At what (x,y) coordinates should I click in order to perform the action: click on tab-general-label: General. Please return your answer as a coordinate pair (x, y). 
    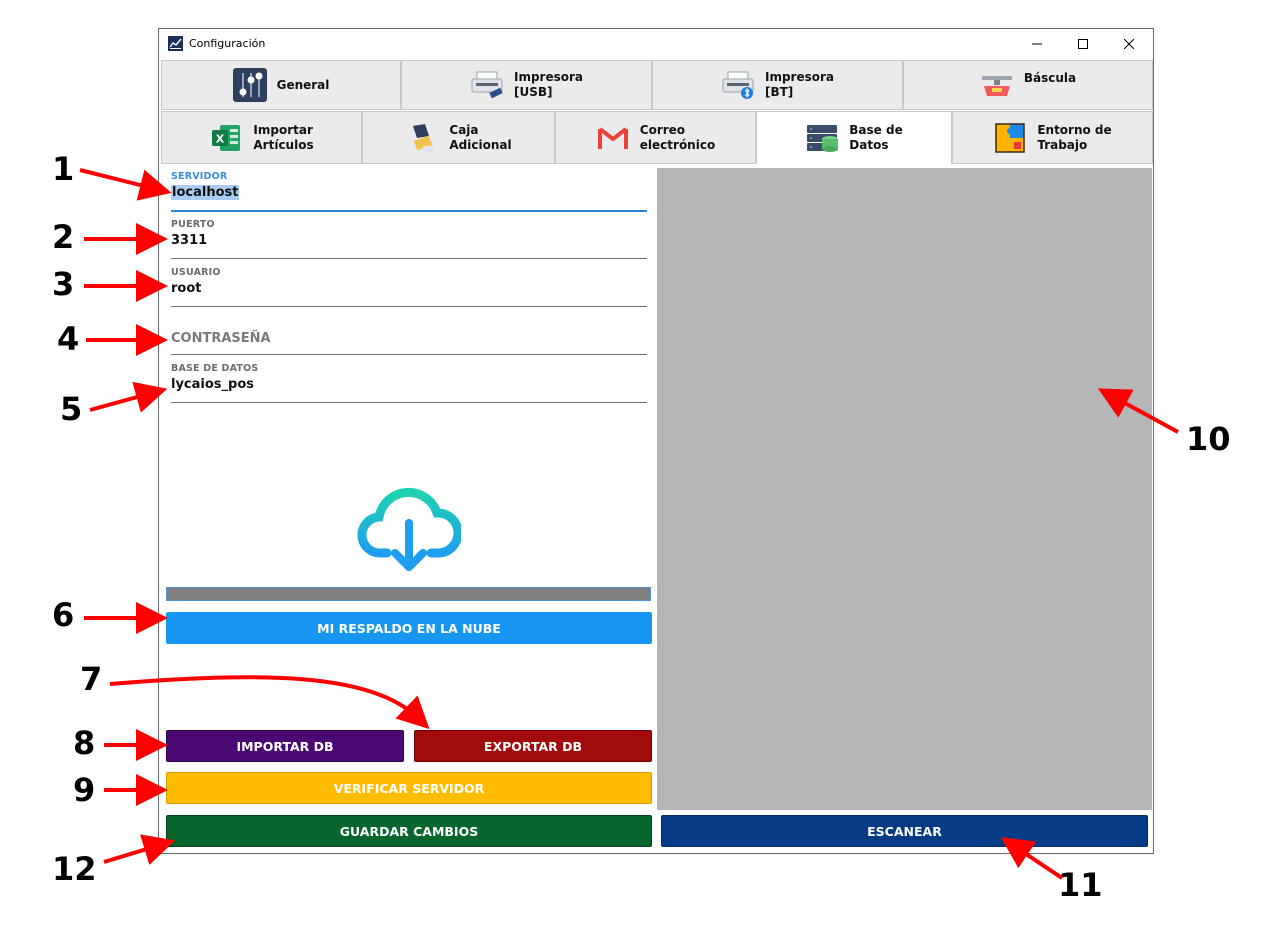
    Looking at the image, I should click on (303, 84).